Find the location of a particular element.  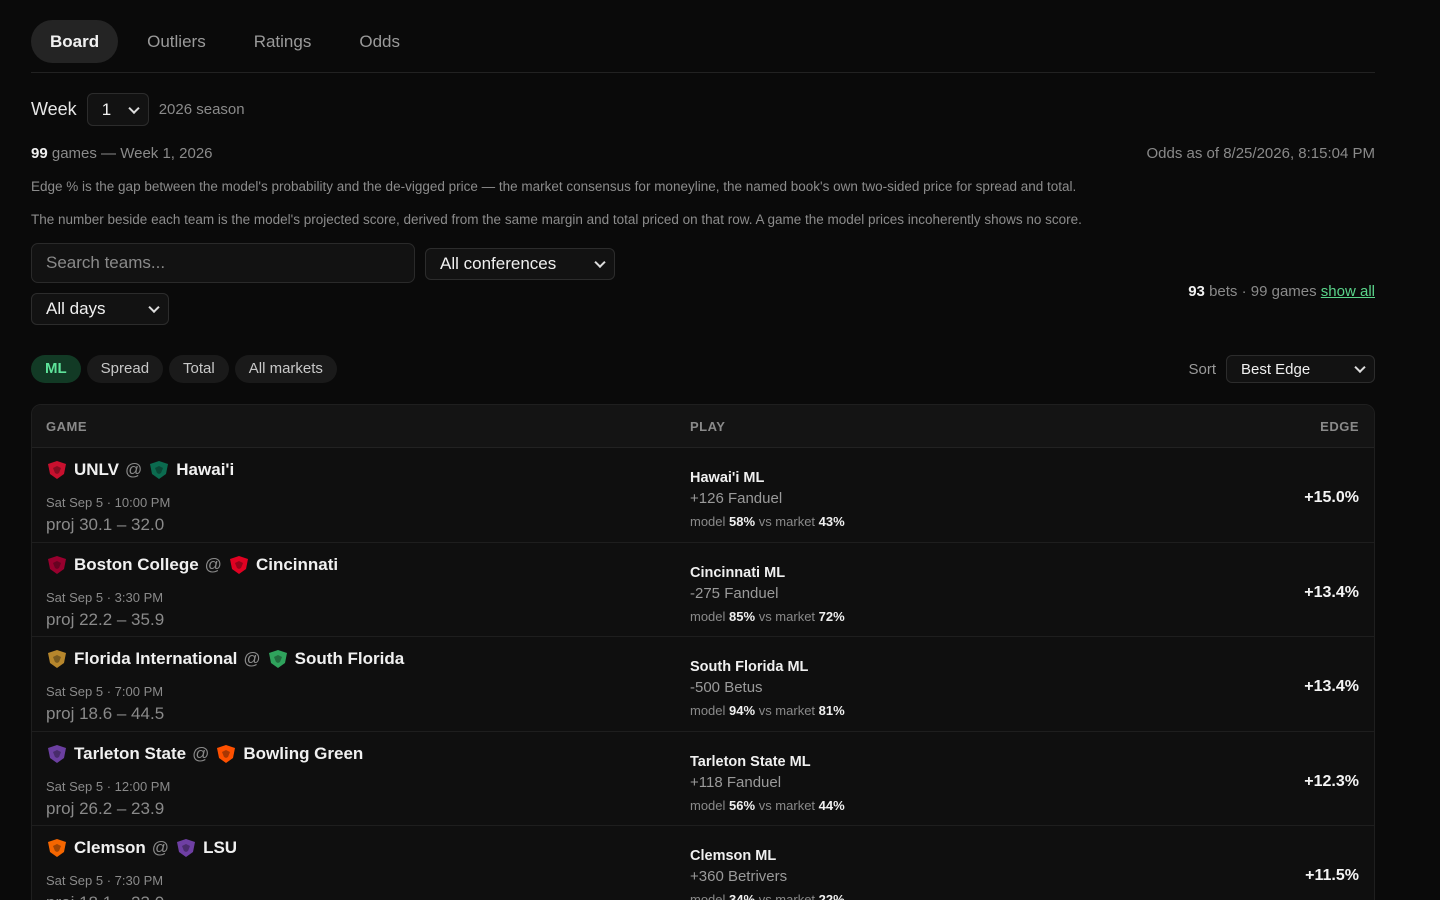

matchup: Clemson @ LSU is located at coordinates (141, 848).